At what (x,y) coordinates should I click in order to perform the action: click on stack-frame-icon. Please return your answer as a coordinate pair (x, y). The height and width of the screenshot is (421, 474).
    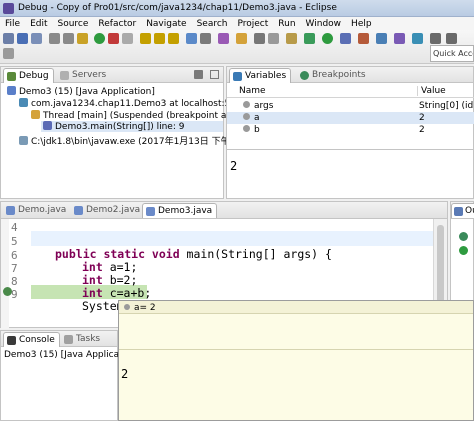
    Looking at the image, I should click on (47, 125).